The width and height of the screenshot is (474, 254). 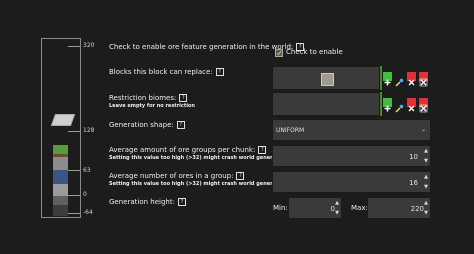 What do you see at coordinates (60, 210) in the screenshot?
I see `bedrock-layer` at bounding box center [60, 210].